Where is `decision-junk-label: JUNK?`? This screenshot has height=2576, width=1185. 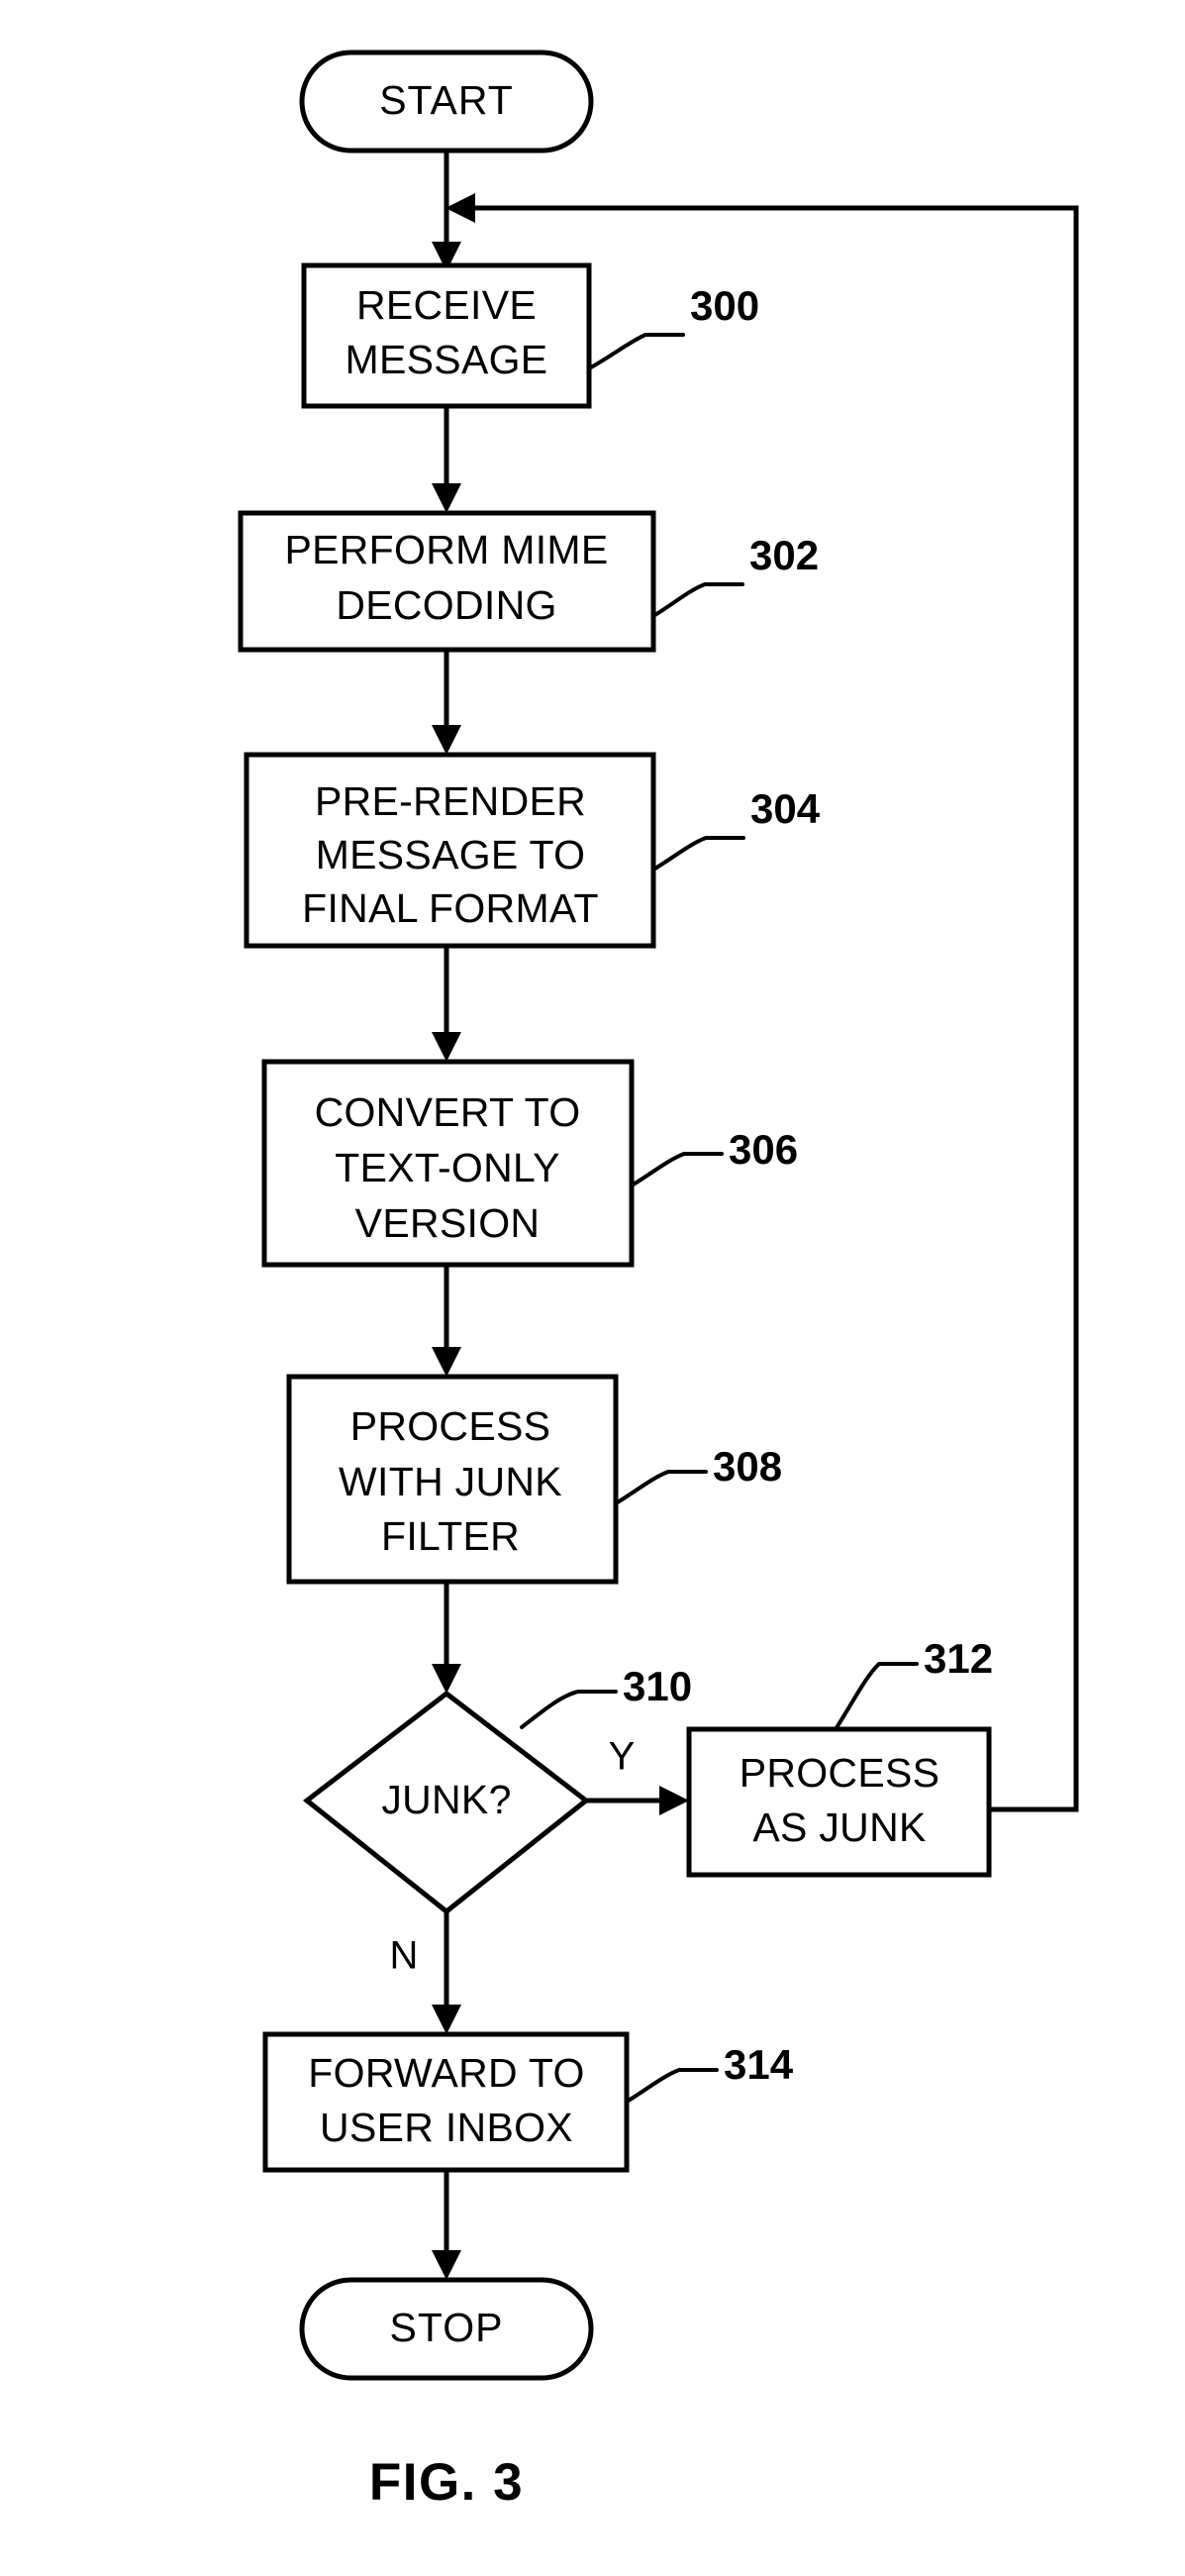
decision-junk-label: JUNK? is located at coordinates (446, 1799).